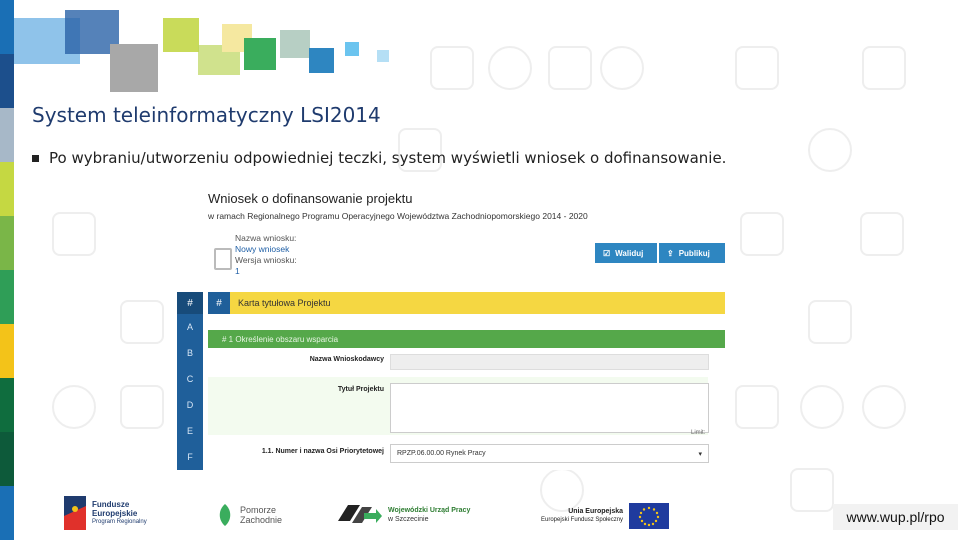 The height and width of the screenshot is (540, 960). What do you see at coordinates (190, 327) in the screenshot?
I see `sidebar-item-a: A` at bounding box center [190, 327].